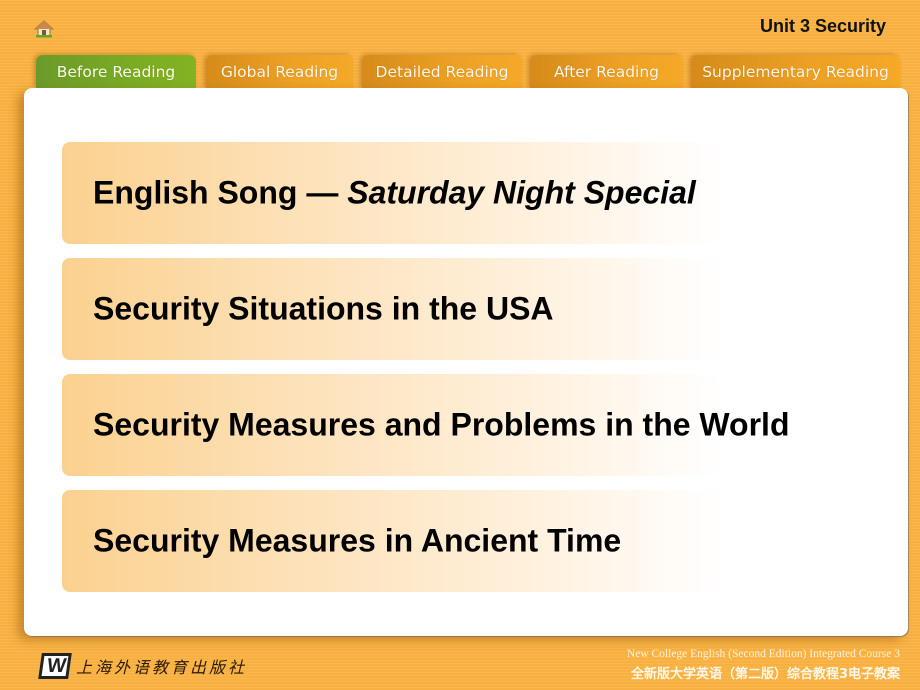 The image size is (920, 690). Describe the element at coordinates (323, 308) in the screenshot. I see `menu-item-label: Security Situations in the USA` at that location.